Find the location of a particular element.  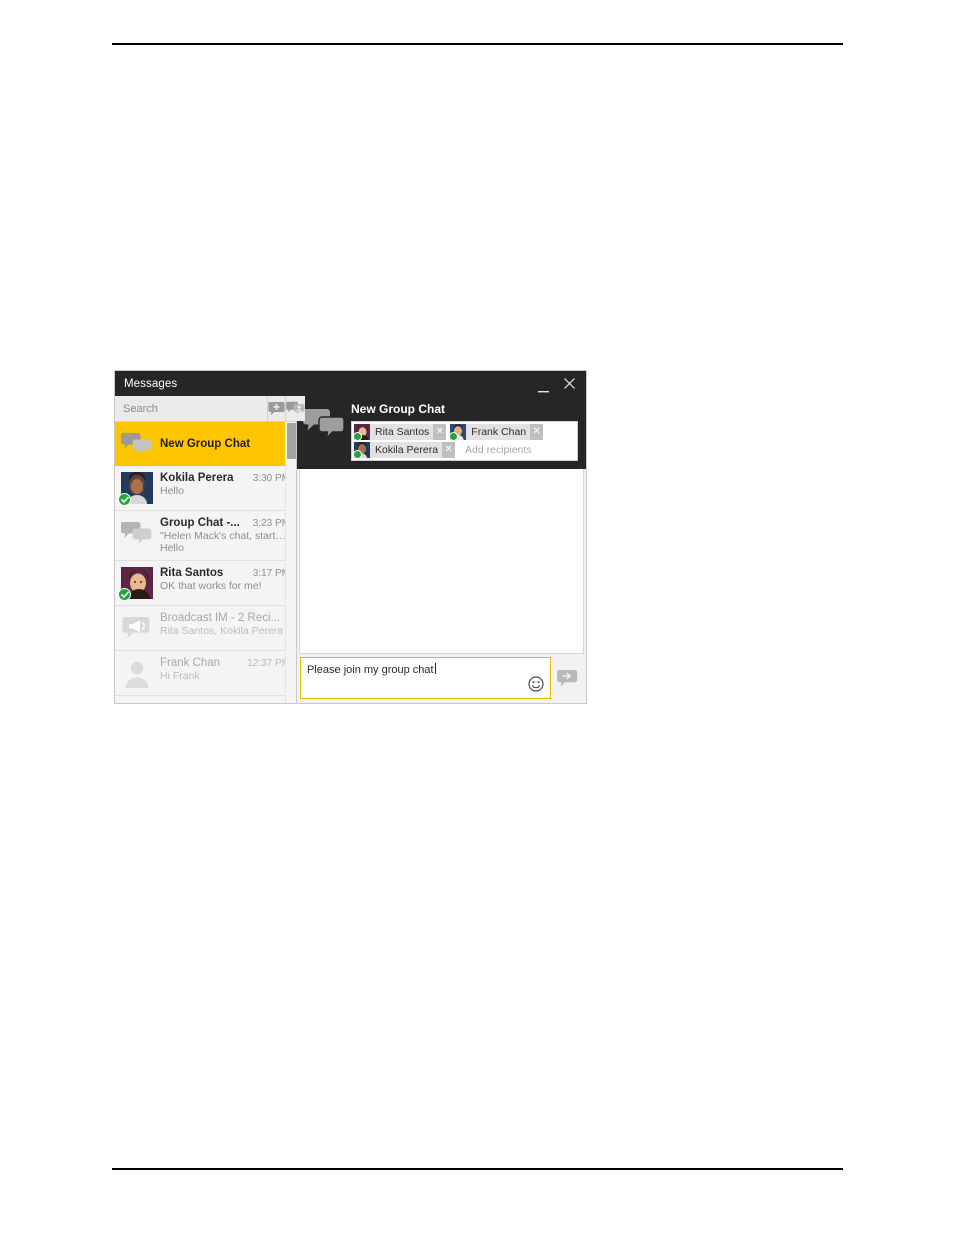

conversation-text: Kokila Perera 3:30 PM Hello is located at coordinates (225, 484).